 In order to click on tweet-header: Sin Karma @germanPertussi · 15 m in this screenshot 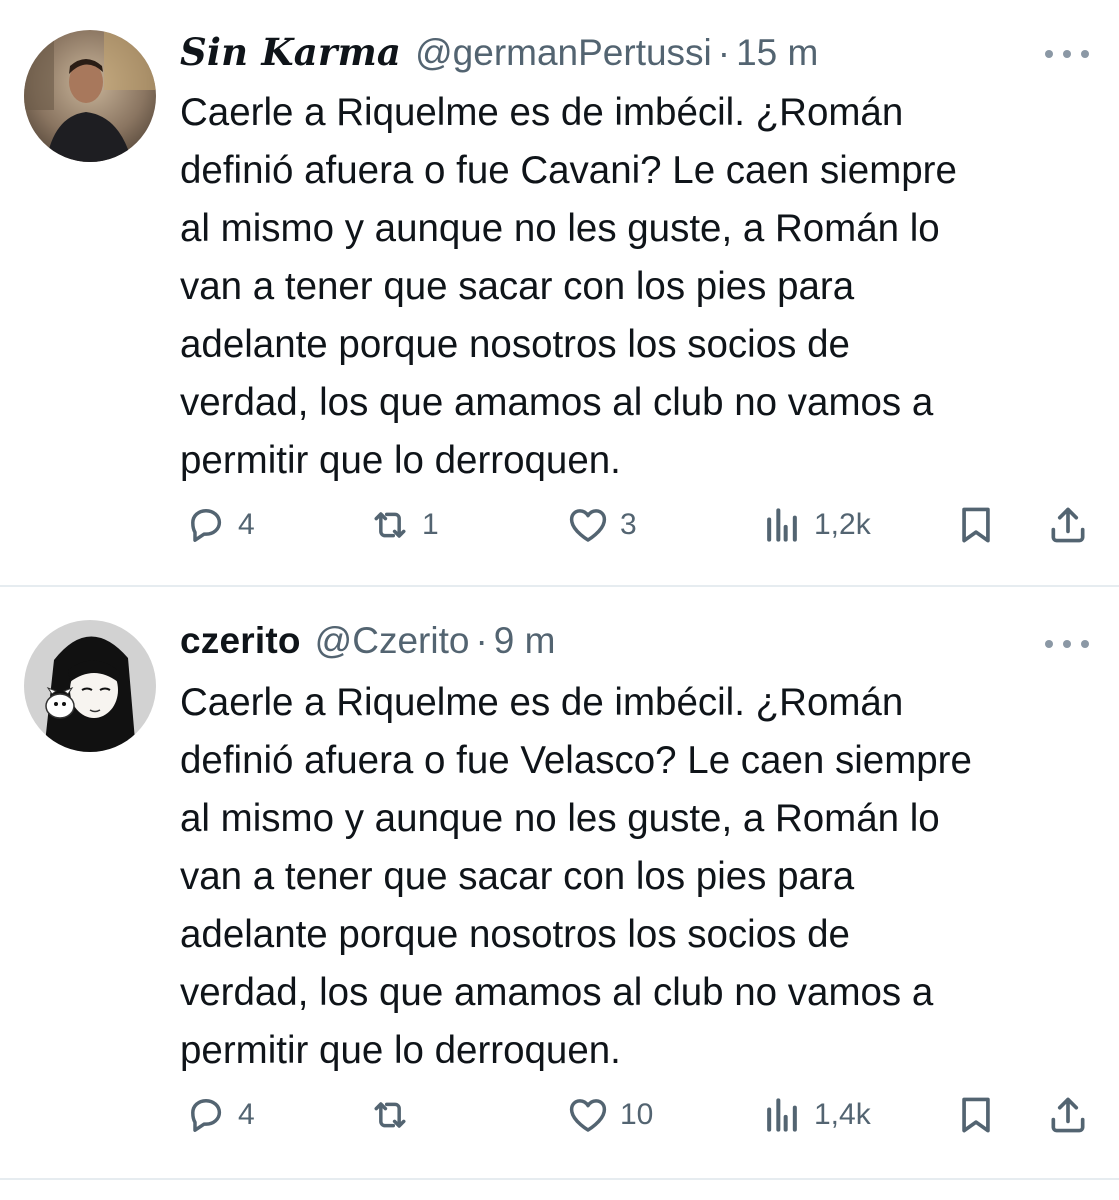, I will do `click(499, 60)`.